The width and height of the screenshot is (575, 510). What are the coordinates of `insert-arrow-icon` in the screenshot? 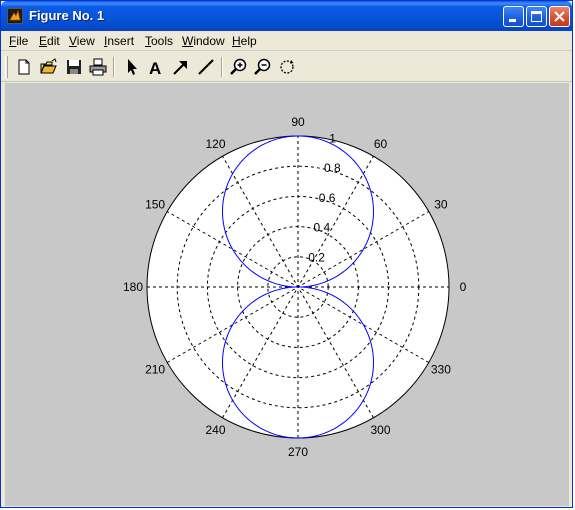 It's located at (181, 67).